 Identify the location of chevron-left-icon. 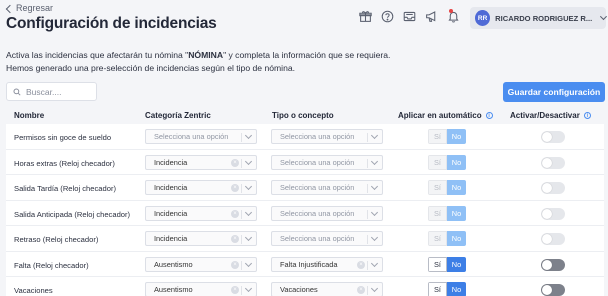
(10, 8).